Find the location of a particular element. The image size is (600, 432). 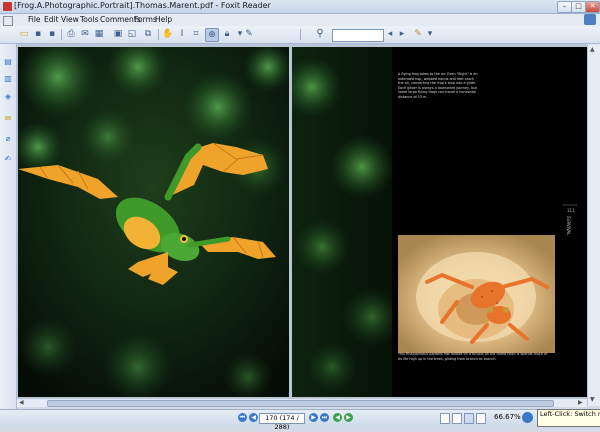

menu-file: File is located at coordinates (34, 19).